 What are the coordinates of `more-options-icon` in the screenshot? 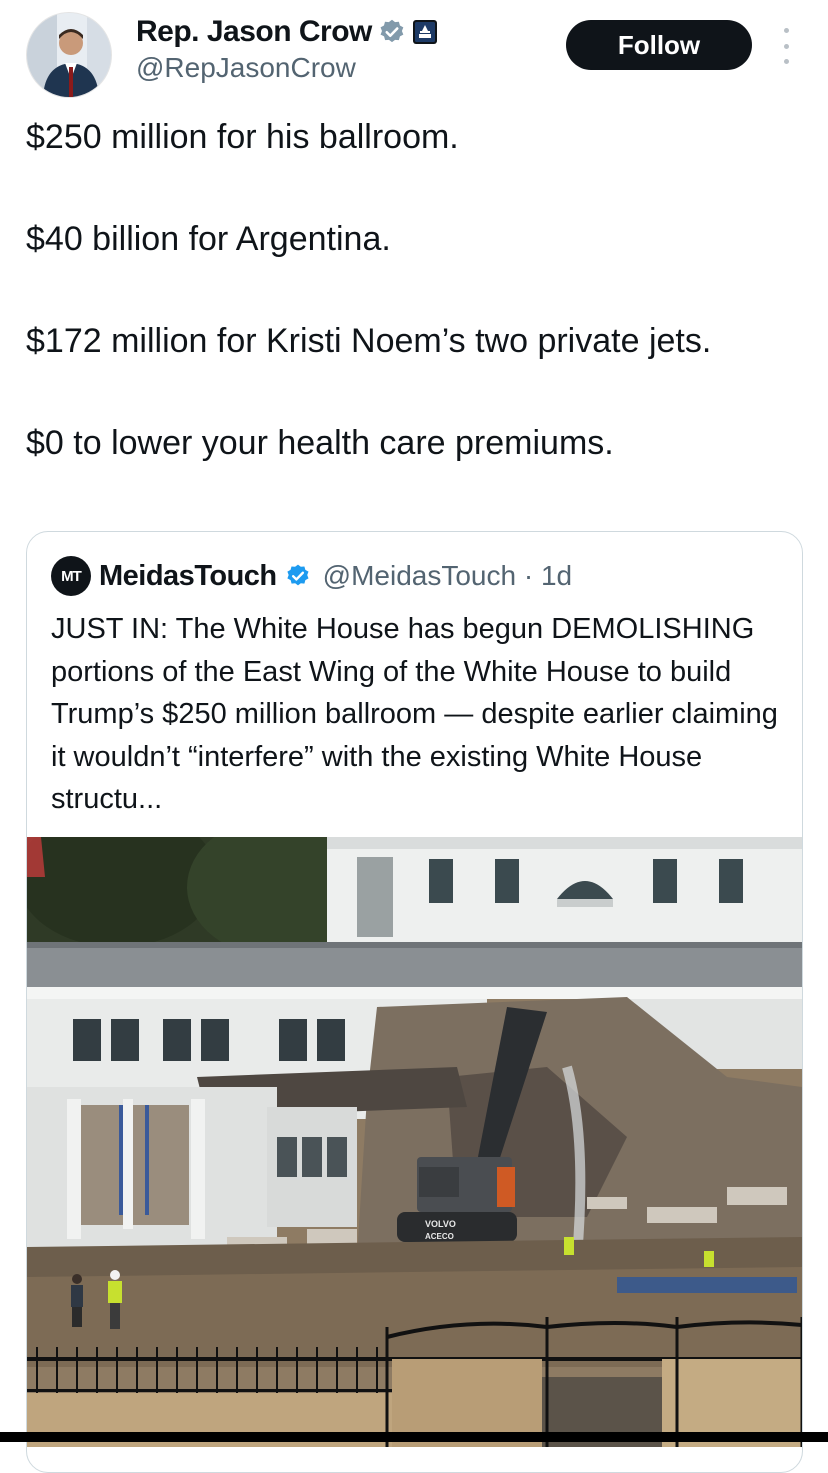 It's located at (786, 46).